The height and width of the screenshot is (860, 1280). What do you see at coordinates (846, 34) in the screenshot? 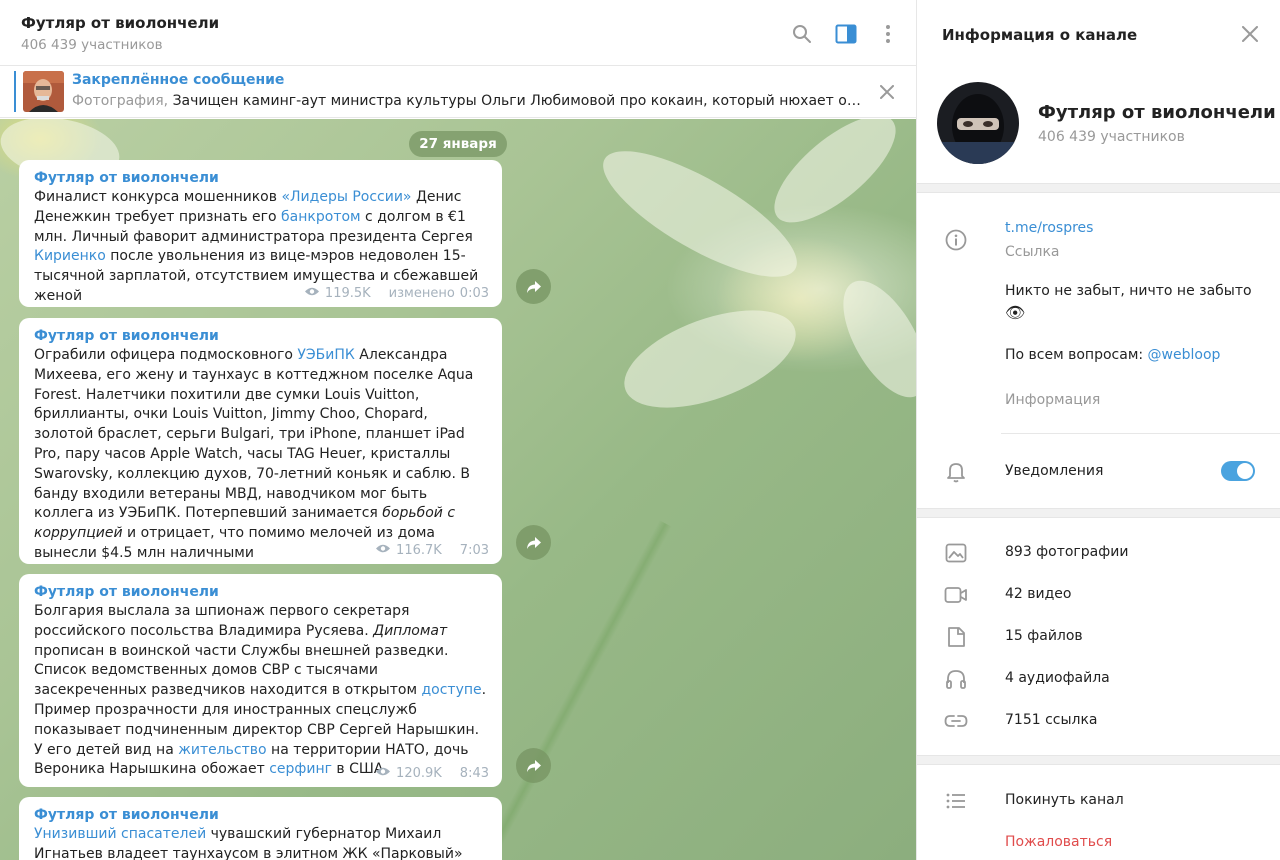
I see `sidebar-toggle-icon` at bounding box center [846, 34].